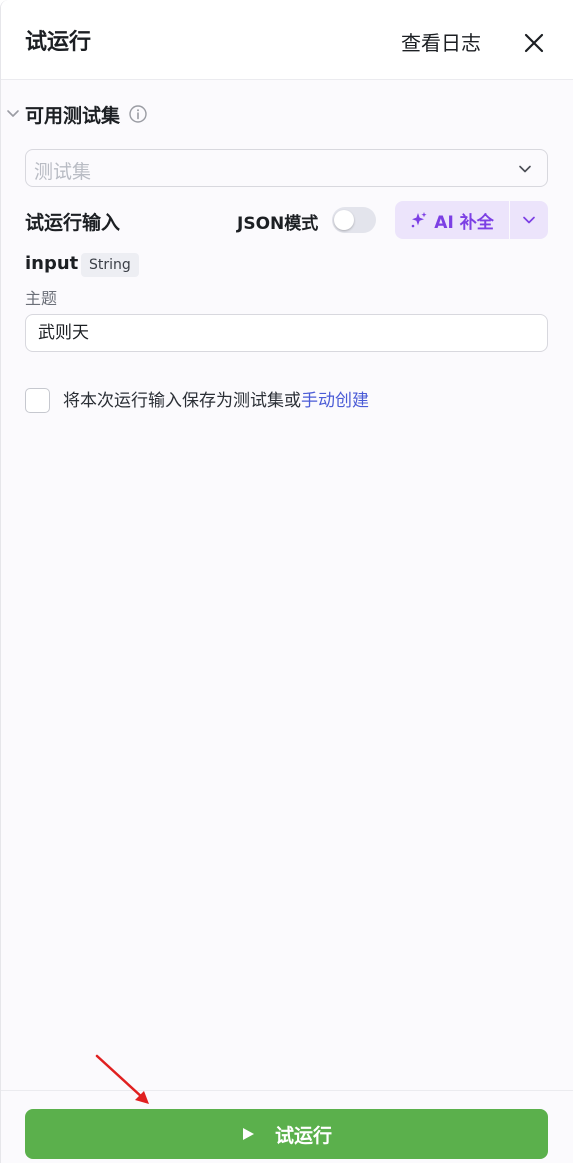 The image size is (573, 1163). I want to click on ai-complete-label: AI 补全, so click(464, 222).